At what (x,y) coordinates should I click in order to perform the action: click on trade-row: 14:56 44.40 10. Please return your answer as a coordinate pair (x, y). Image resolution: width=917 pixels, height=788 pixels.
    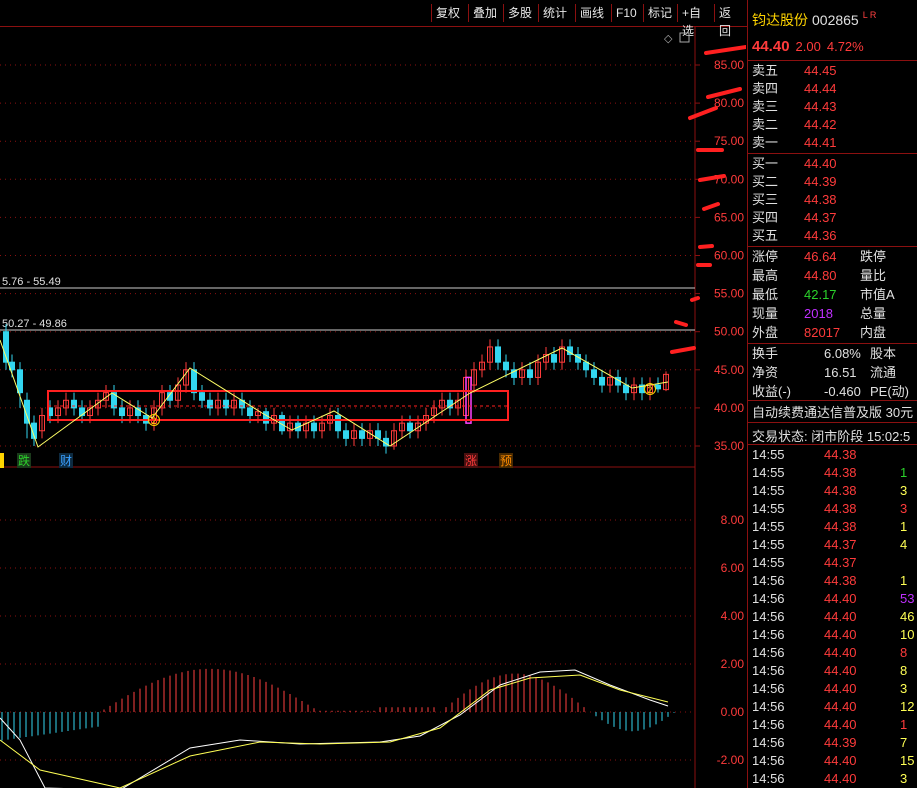
    Looking at the image, I should click on (833, 635).